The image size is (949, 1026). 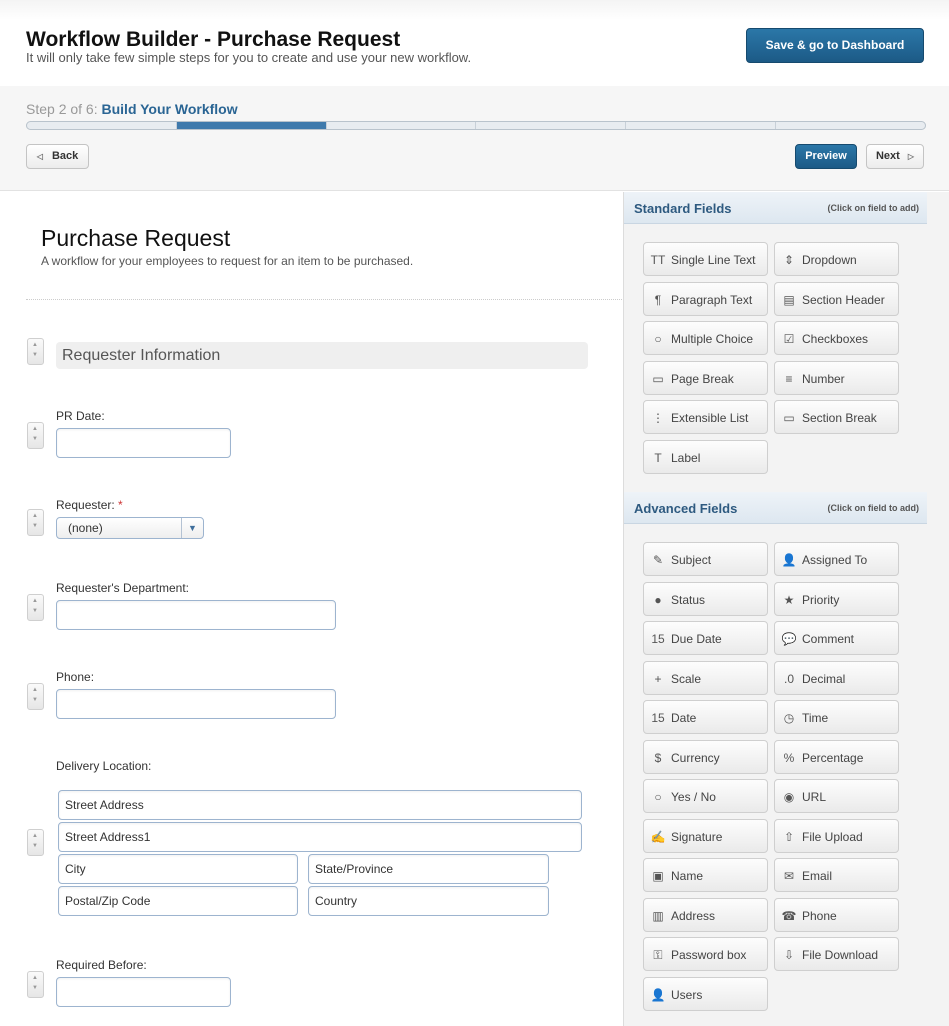 I want to click on section-header-requester: Requester Information, so click(x=322, y=355).